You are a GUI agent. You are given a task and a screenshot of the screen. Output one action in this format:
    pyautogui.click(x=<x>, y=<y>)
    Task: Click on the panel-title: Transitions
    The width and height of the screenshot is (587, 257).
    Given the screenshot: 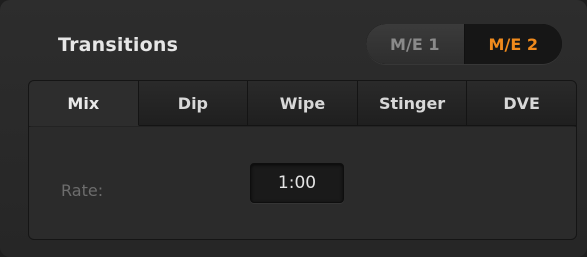 What is the action you would take?
    pyautogui.click(x=118, y=45)
    